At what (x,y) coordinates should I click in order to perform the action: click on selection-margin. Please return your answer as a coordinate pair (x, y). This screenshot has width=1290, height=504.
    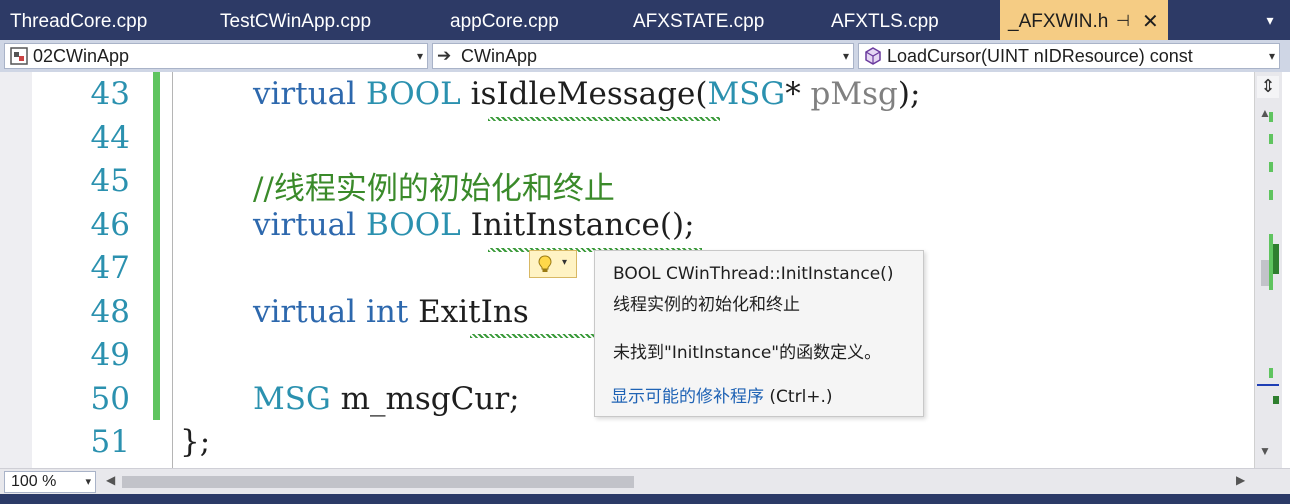
    Looking at the image, I should click on (16, 270).